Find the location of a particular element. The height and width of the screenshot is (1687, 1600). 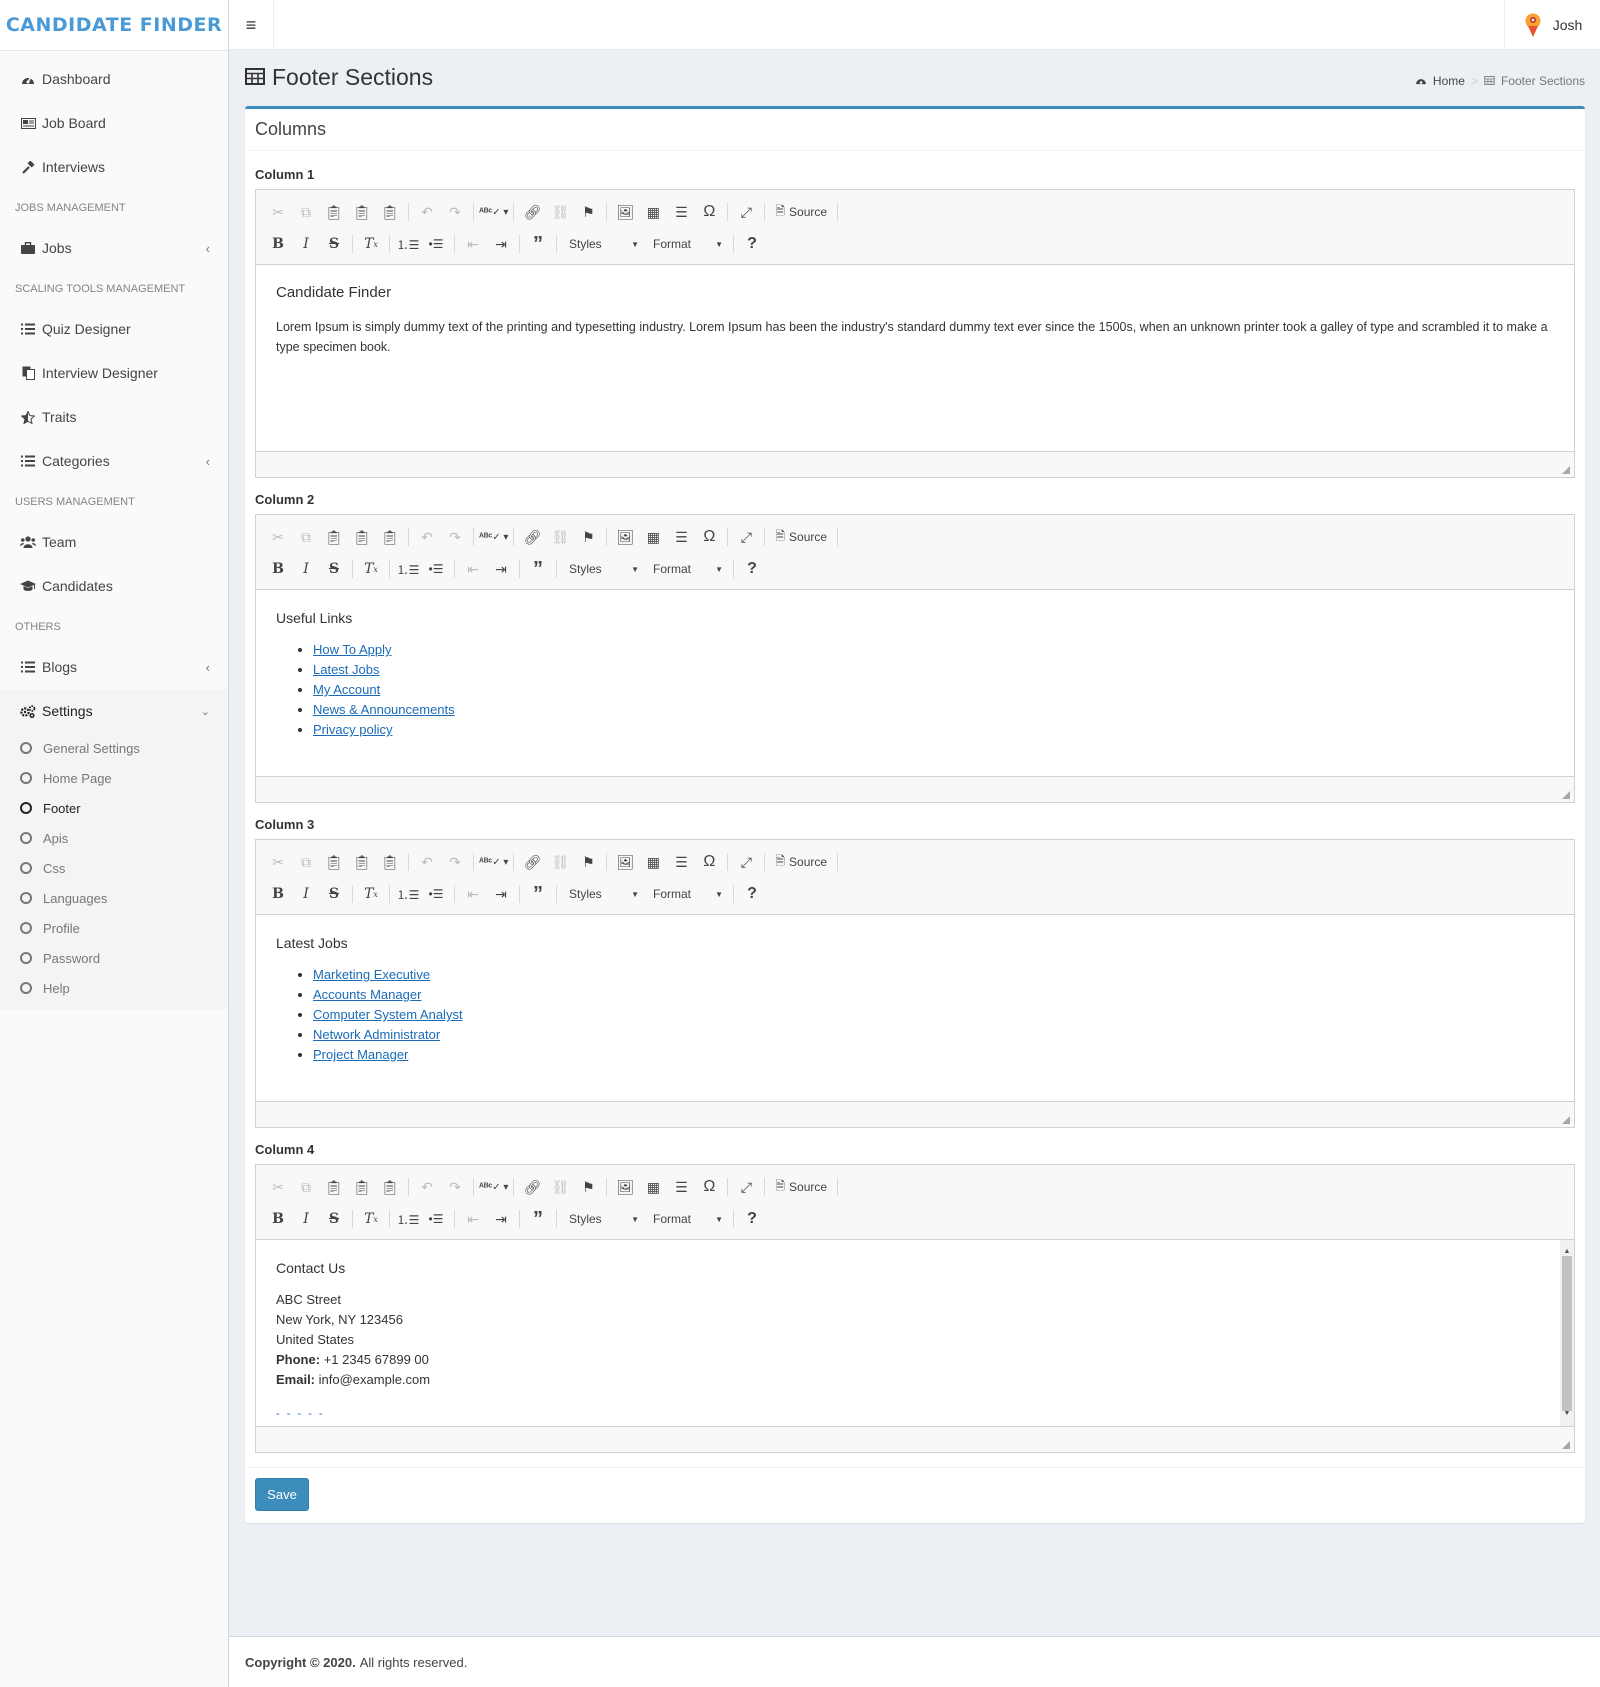

copy-icon: ⧉ is located at coordinates (306, 212).